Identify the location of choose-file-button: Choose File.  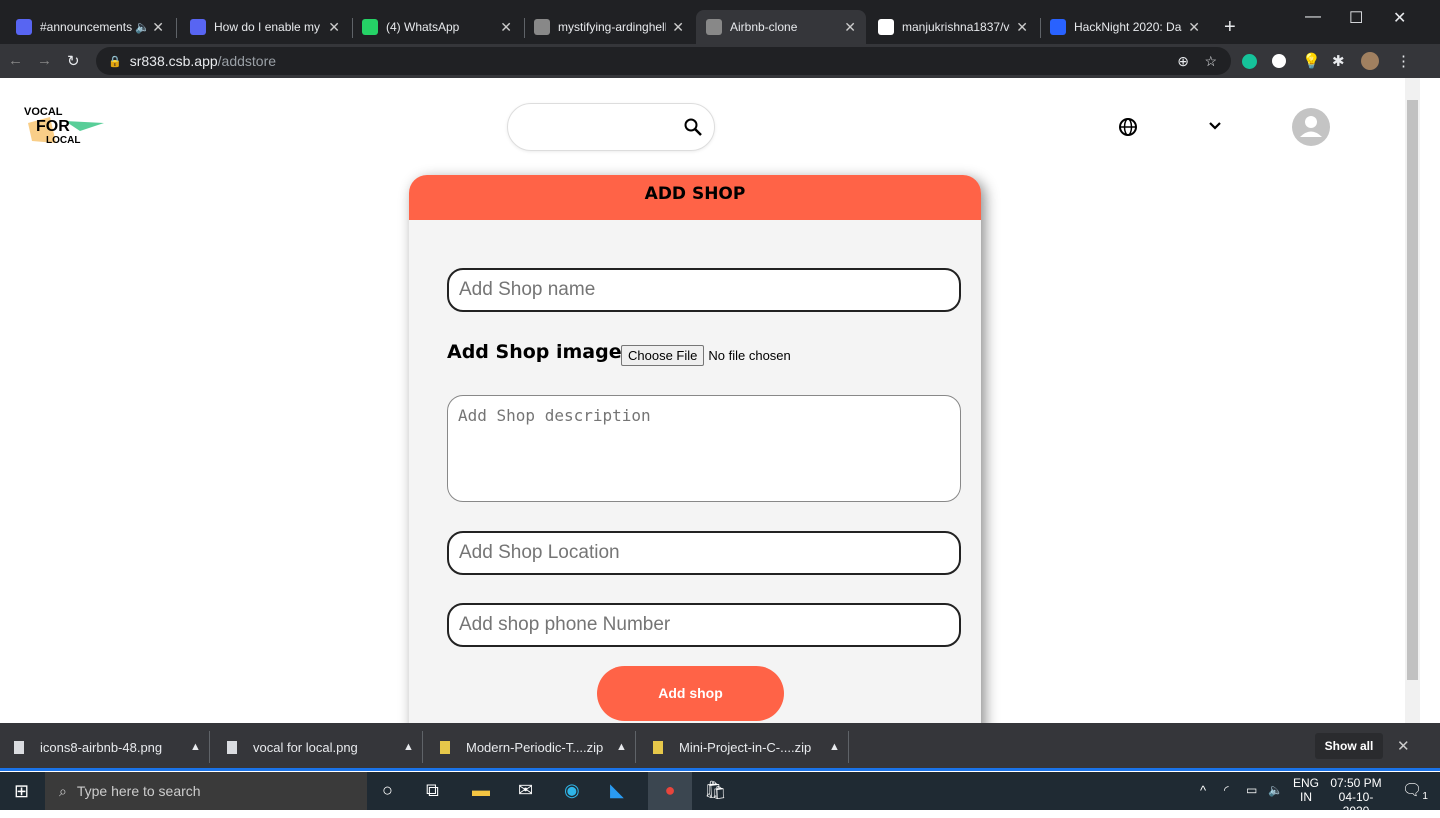
(663, 355).